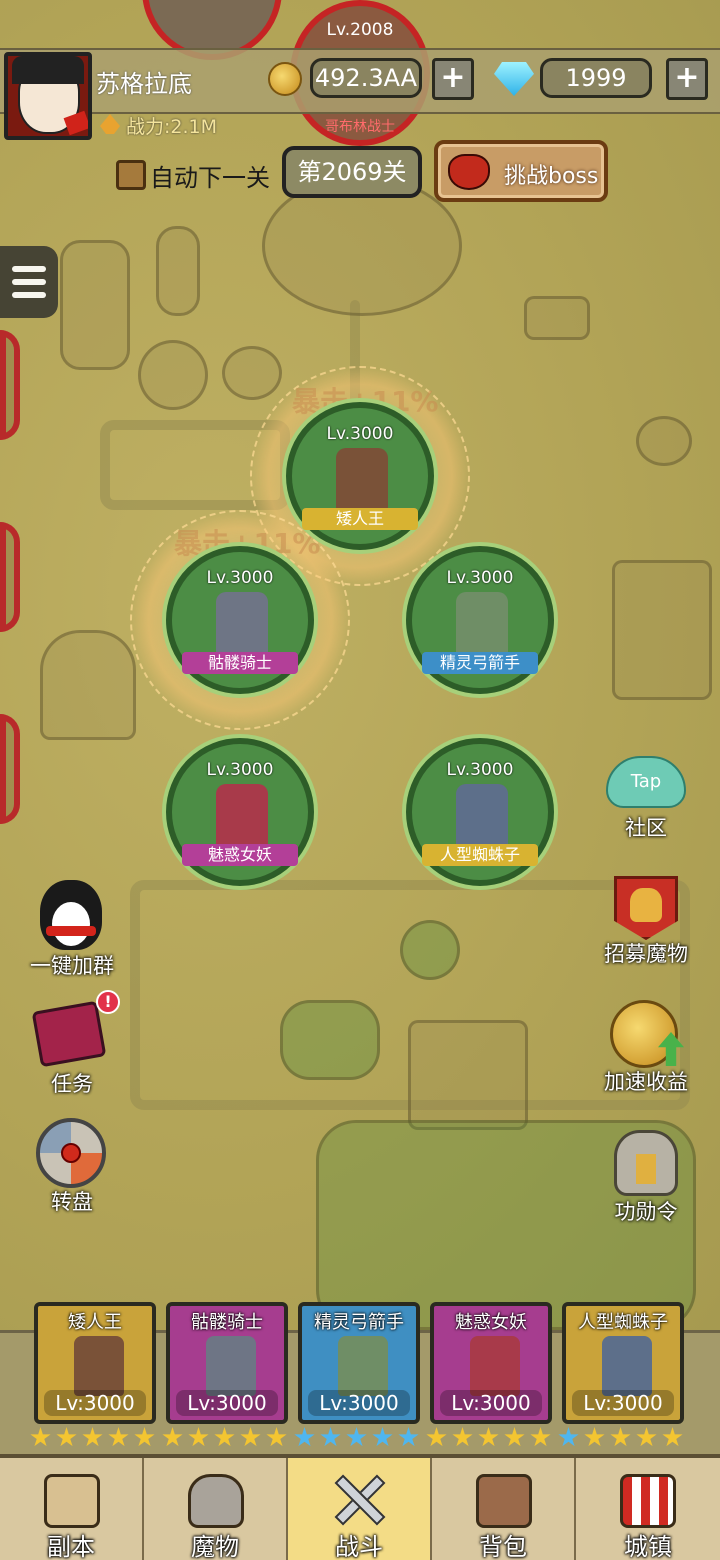 This screenshot has height=1560, width=720. I want to click on challenge-boss-button: 挑战boss, so click(521, 171).